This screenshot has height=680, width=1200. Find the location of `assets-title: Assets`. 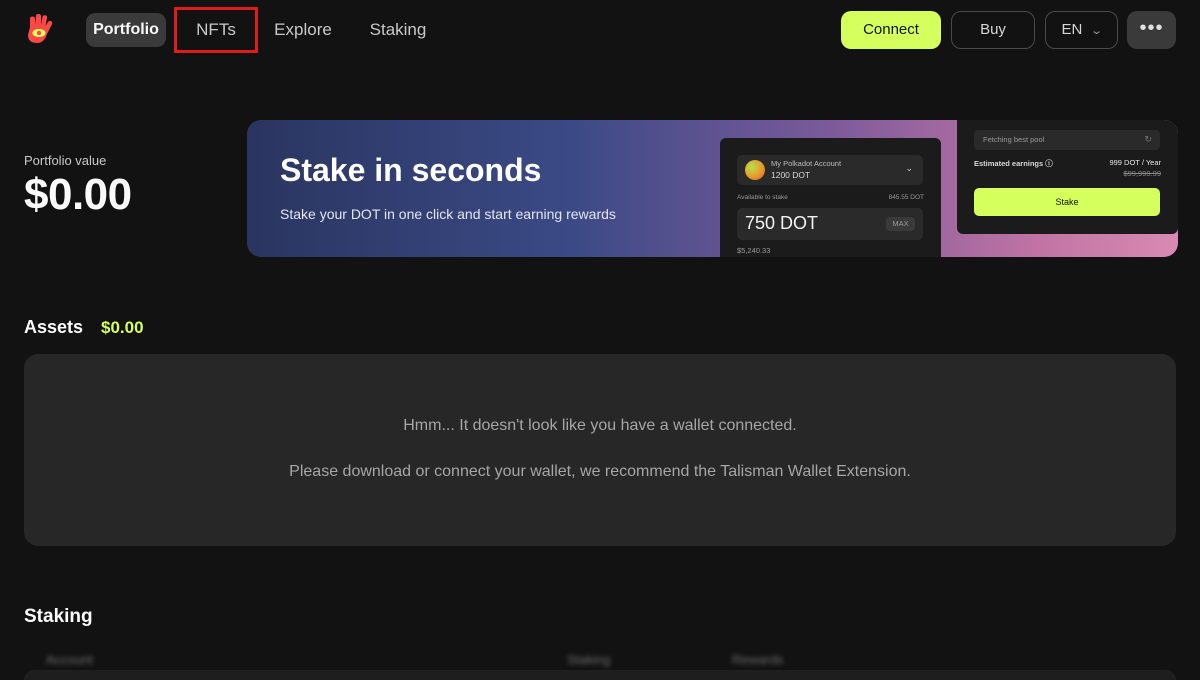

assets-title: Assets is located at coordinates (54, 327).